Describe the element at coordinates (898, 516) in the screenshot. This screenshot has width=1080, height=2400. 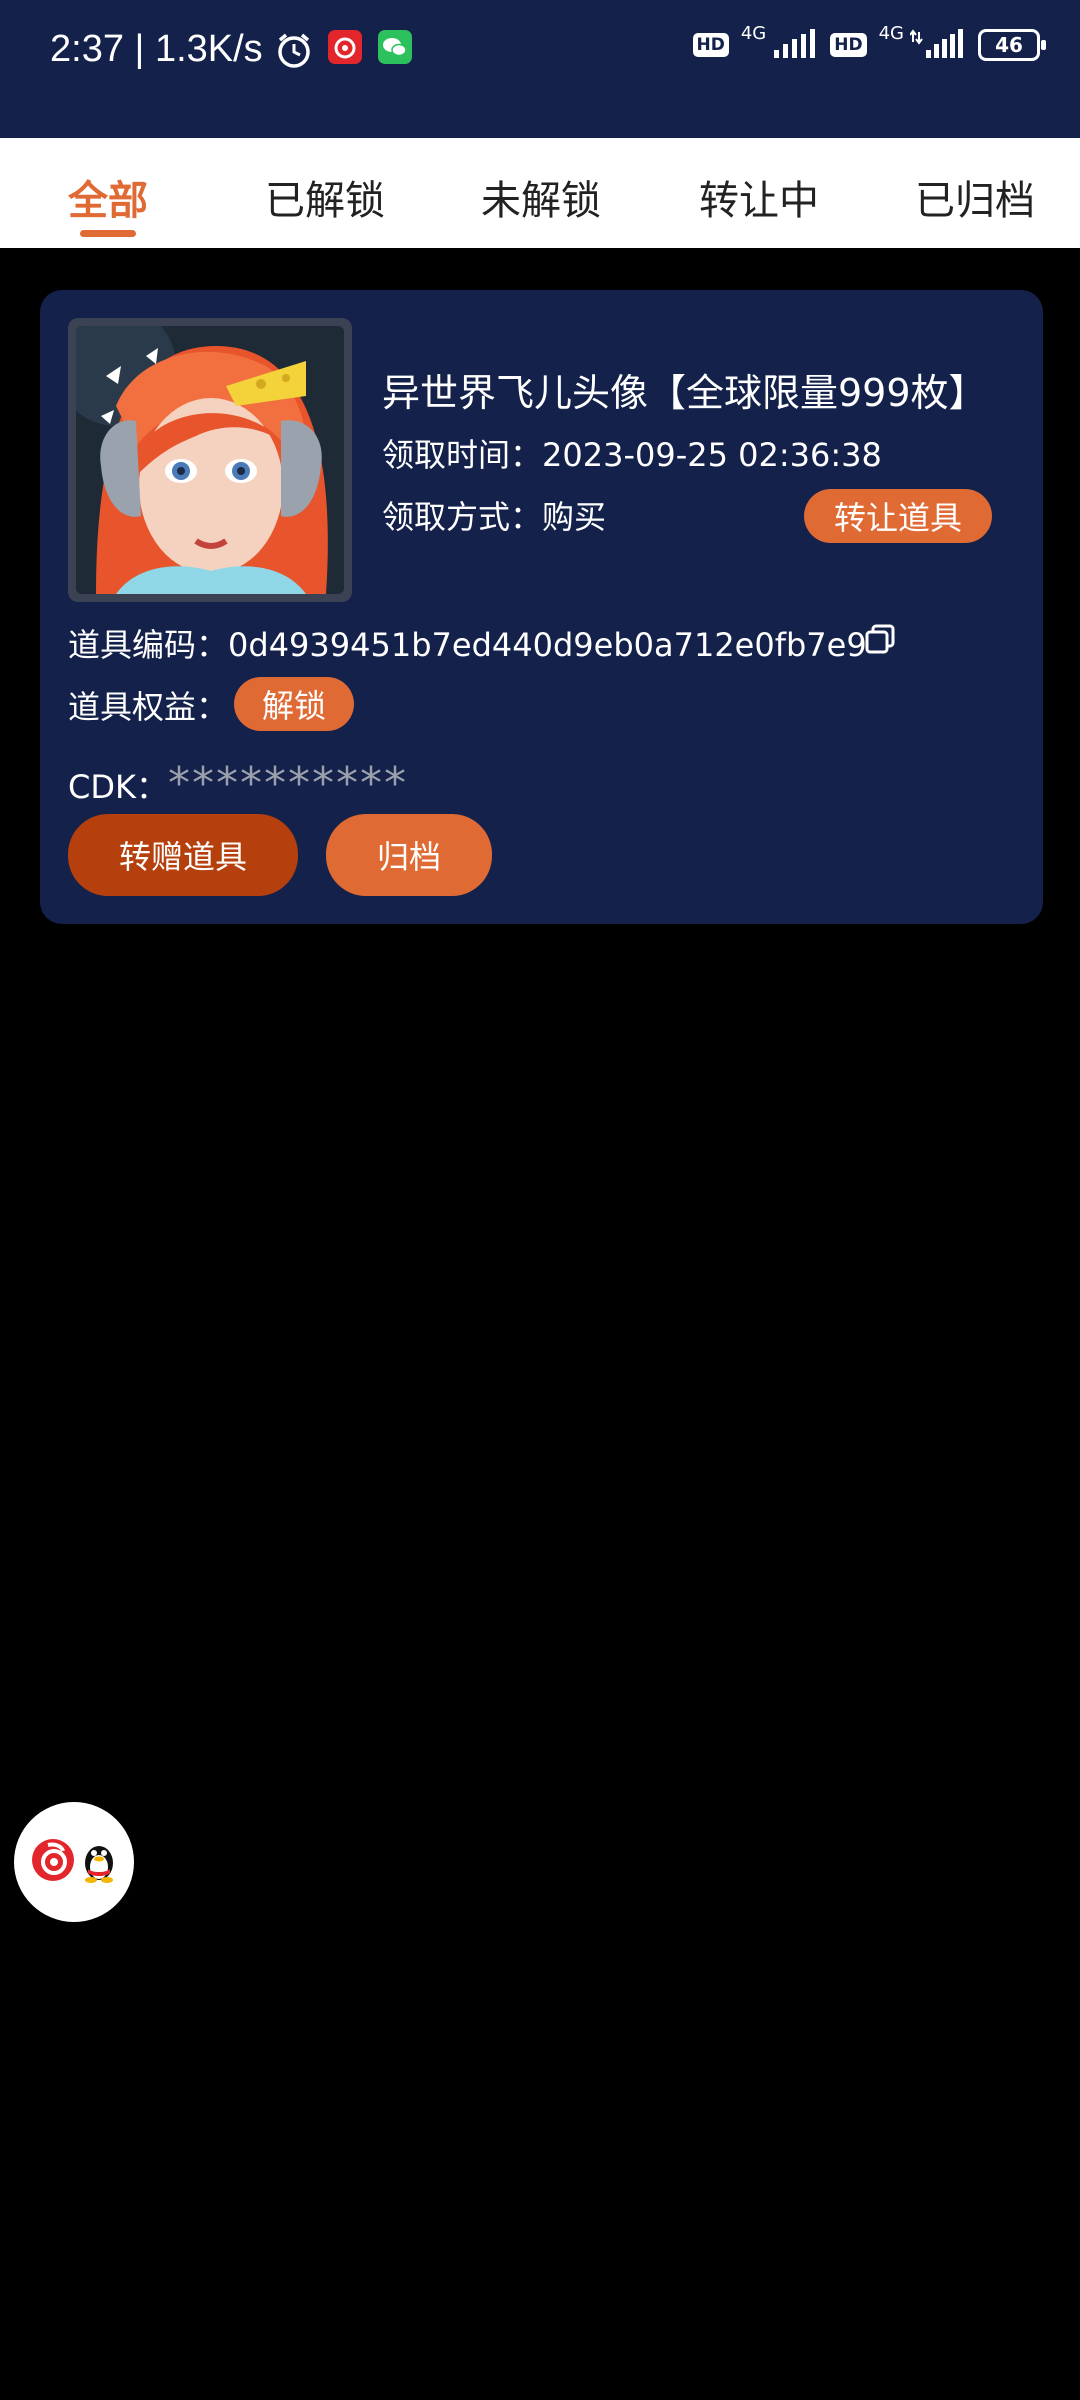
I see `transfer-item-button: 转让道具` at that location.